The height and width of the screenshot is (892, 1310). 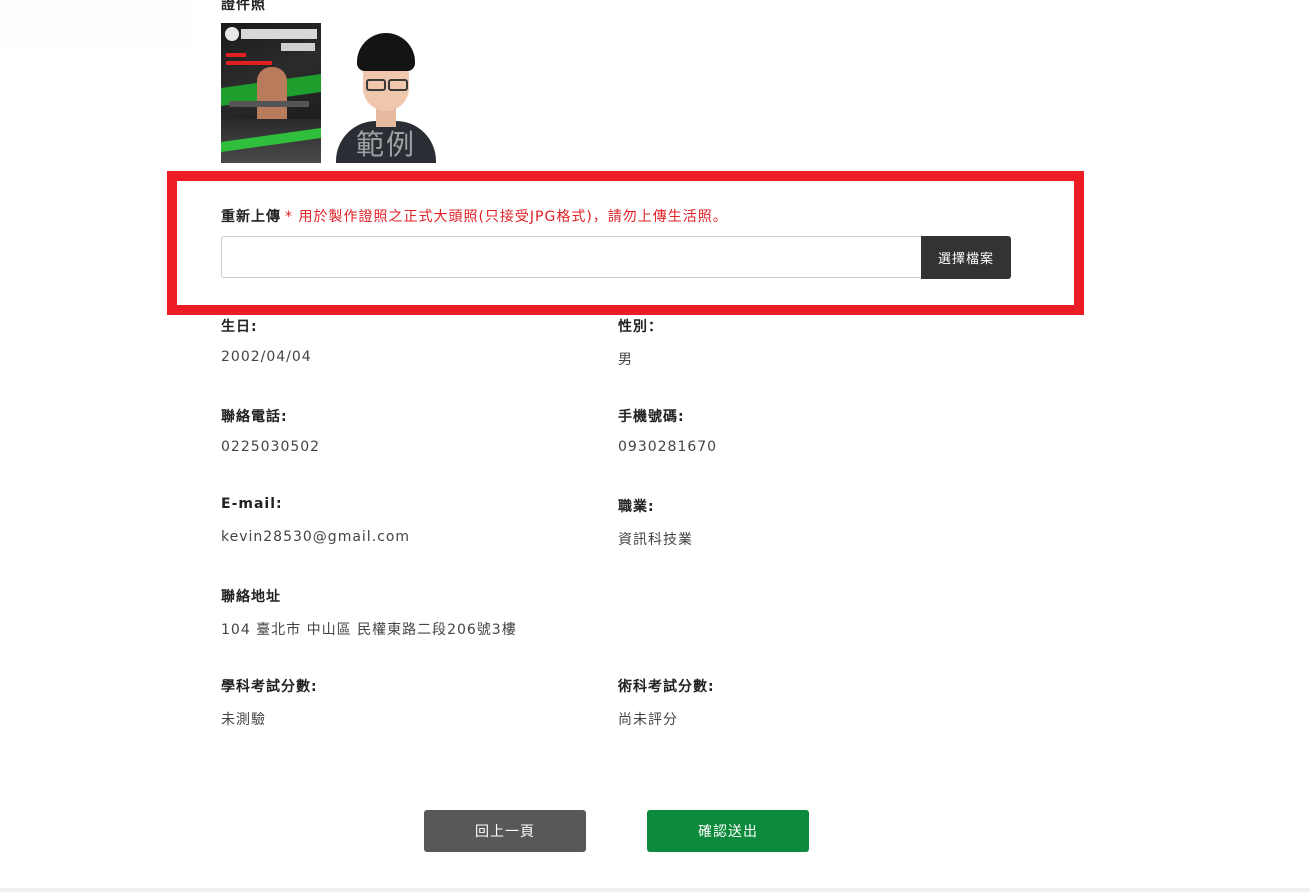 I want to click on email-value: kevin28530@gmail.com, so click(x=316, y=537).